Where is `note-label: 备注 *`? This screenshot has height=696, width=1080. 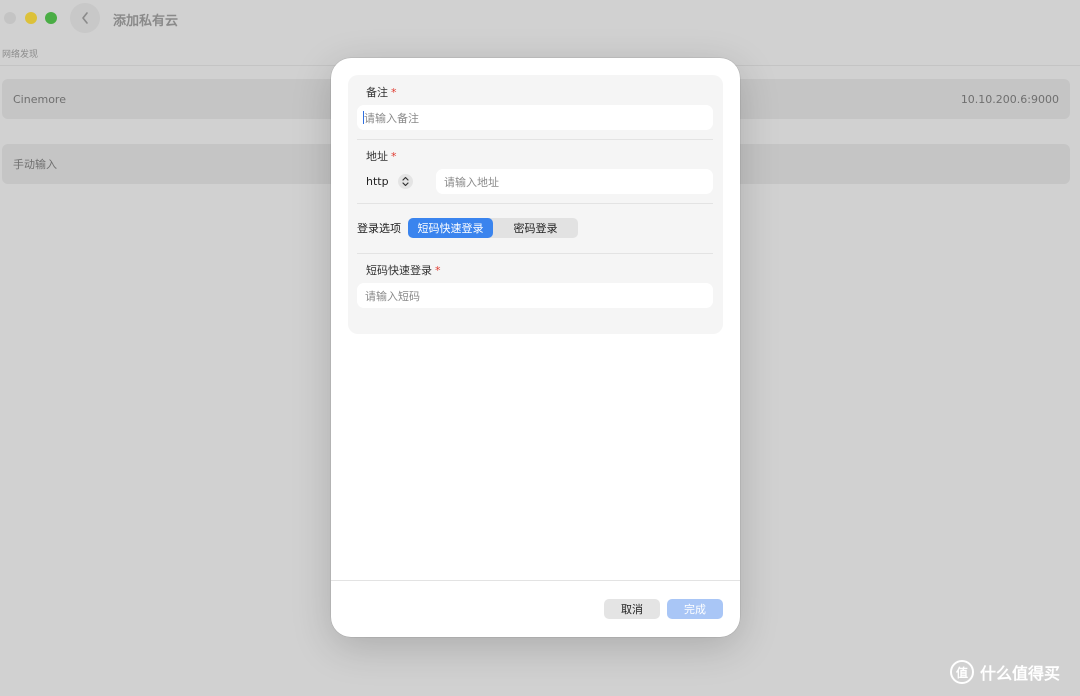 note-label: 备注 * is located at coordinates (381, 92).